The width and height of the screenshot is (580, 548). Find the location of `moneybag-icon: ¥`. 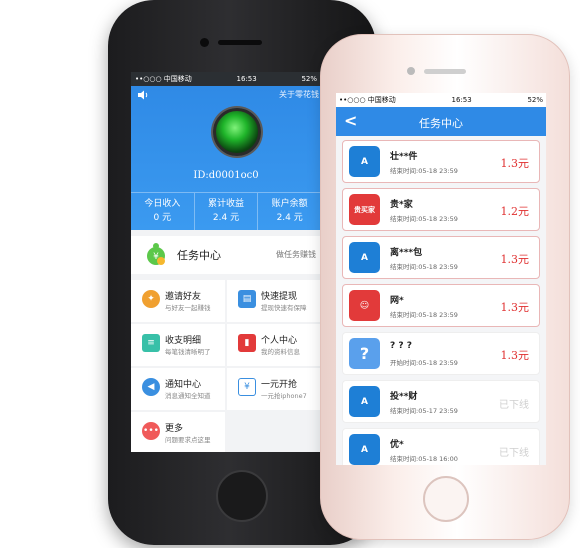

moneybag-icon: ¥ is located at coordinates (156, 254).